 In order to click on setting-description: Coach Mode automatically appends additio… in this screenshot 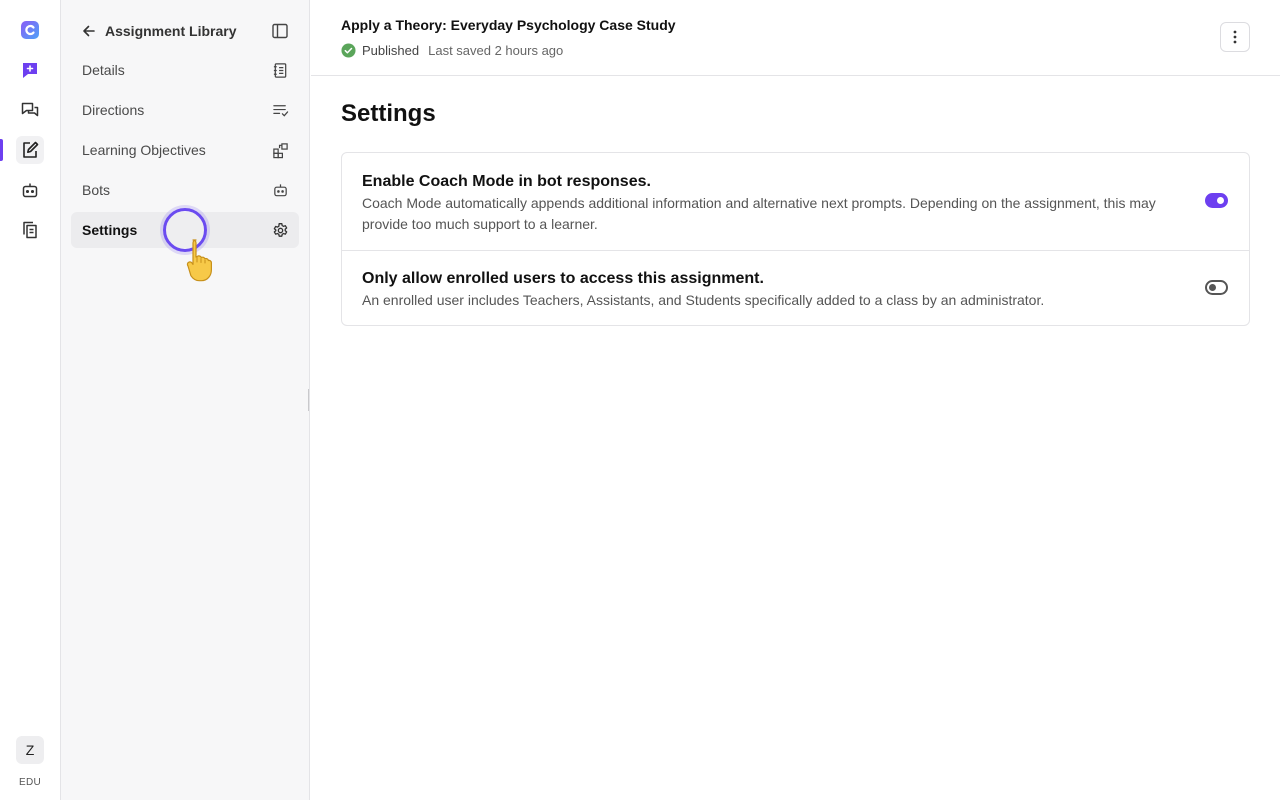, I will do `click(759, 213)`.